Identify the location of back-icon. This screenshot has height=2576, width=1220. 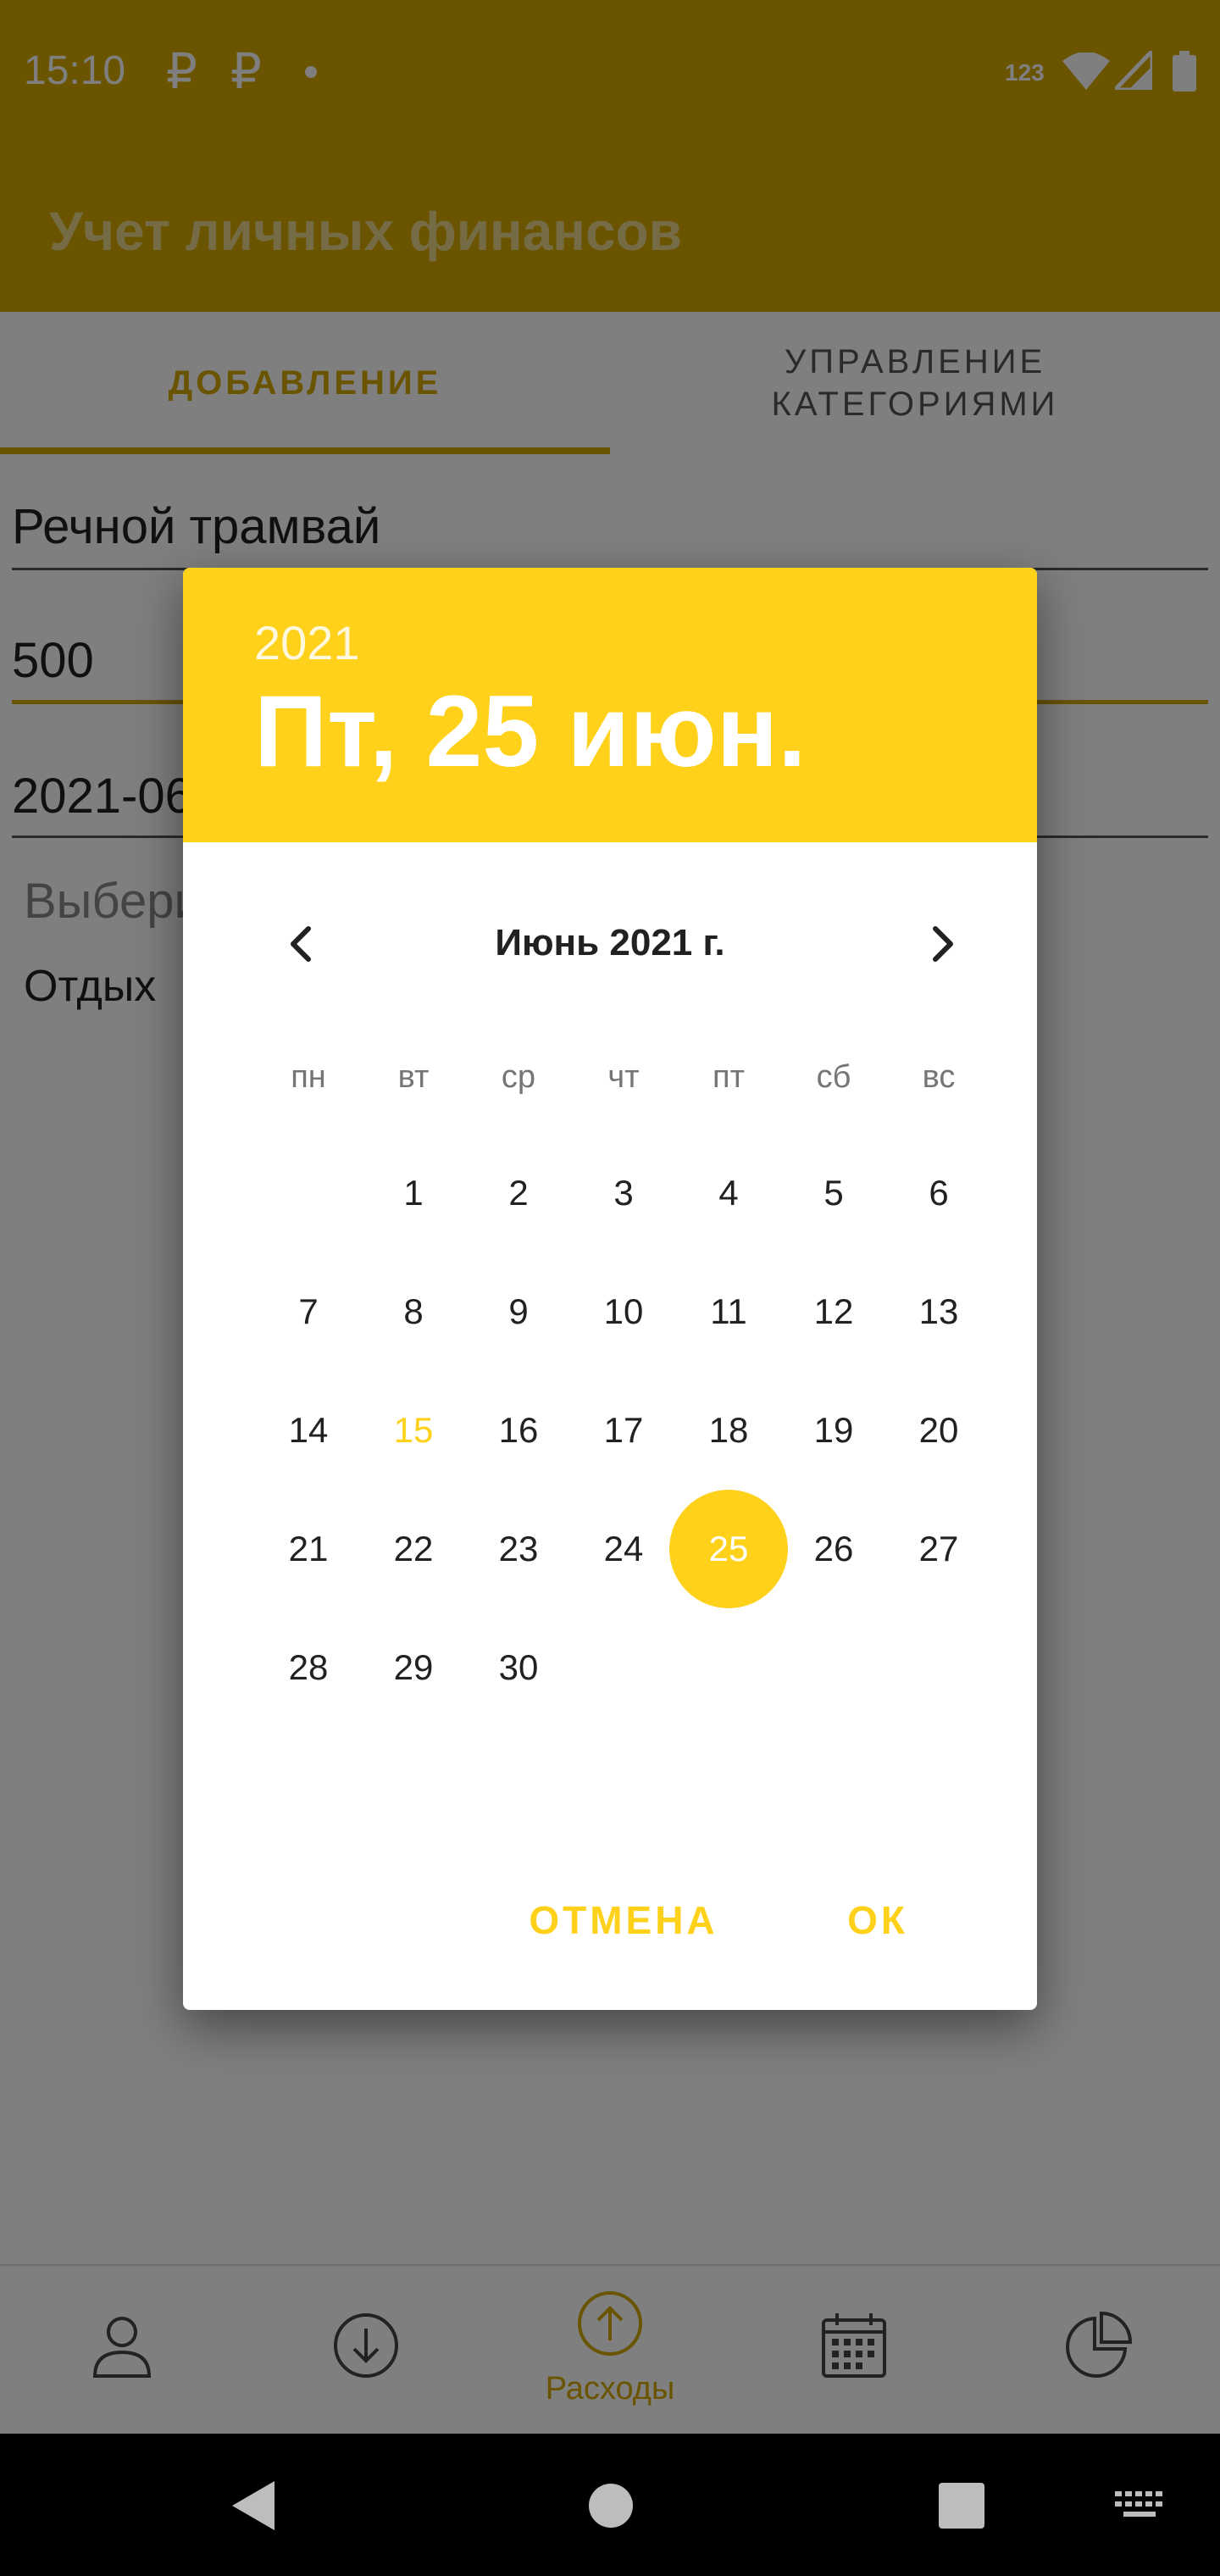
(255, 2505).